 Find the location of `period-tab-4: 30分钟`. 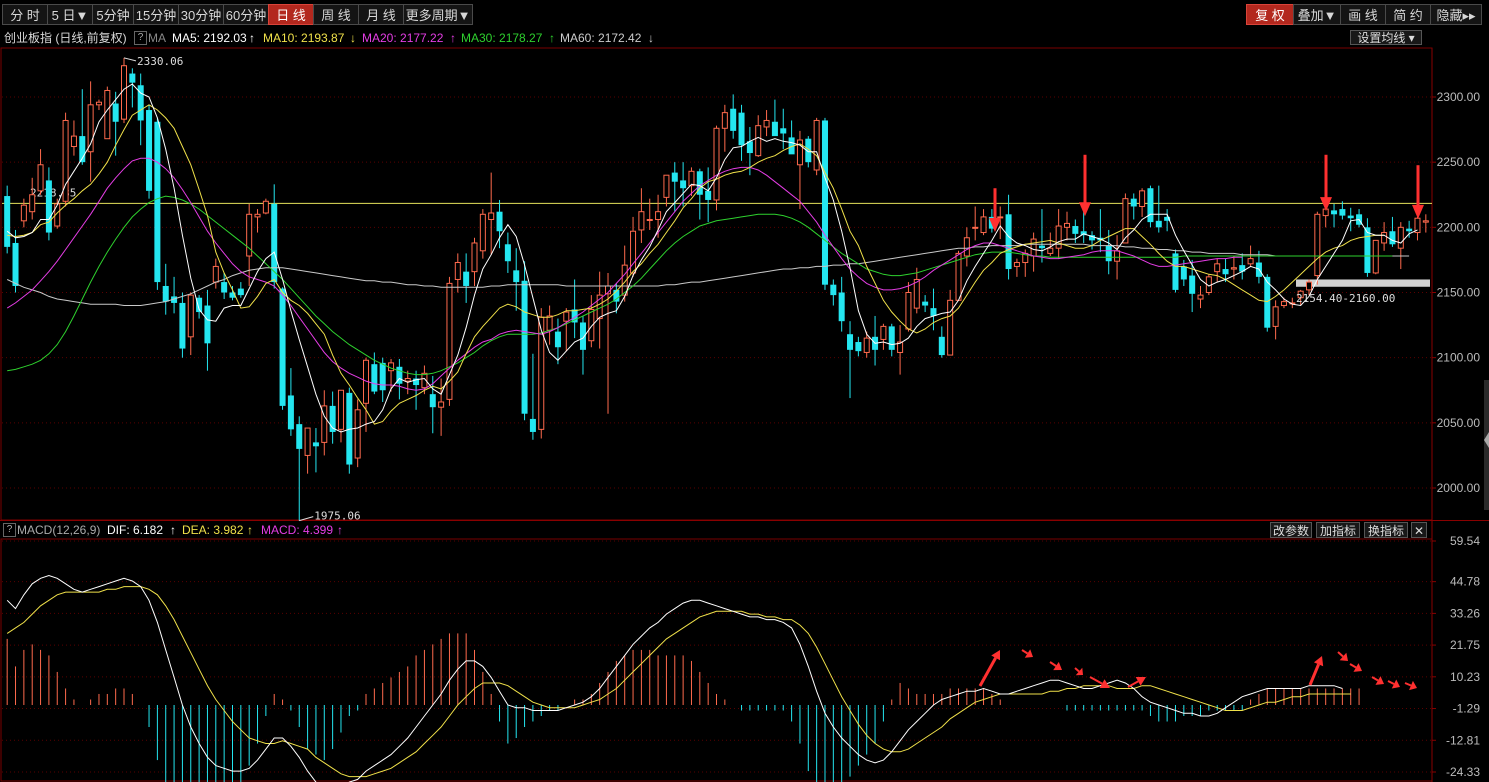

period-tab-4: 30分钟 is located at coordinates (201, 14).